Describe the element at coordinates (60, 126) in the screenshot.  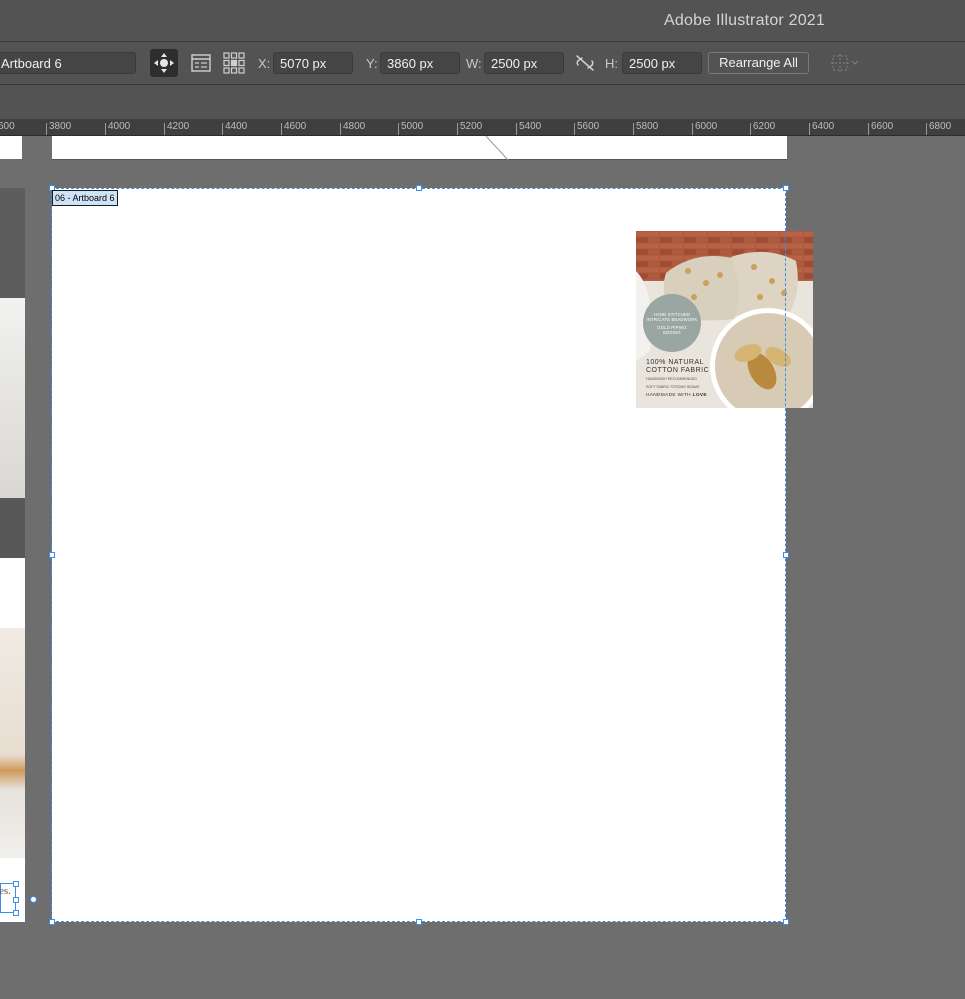
I see `ruler-tick-label: 3800` at that location.